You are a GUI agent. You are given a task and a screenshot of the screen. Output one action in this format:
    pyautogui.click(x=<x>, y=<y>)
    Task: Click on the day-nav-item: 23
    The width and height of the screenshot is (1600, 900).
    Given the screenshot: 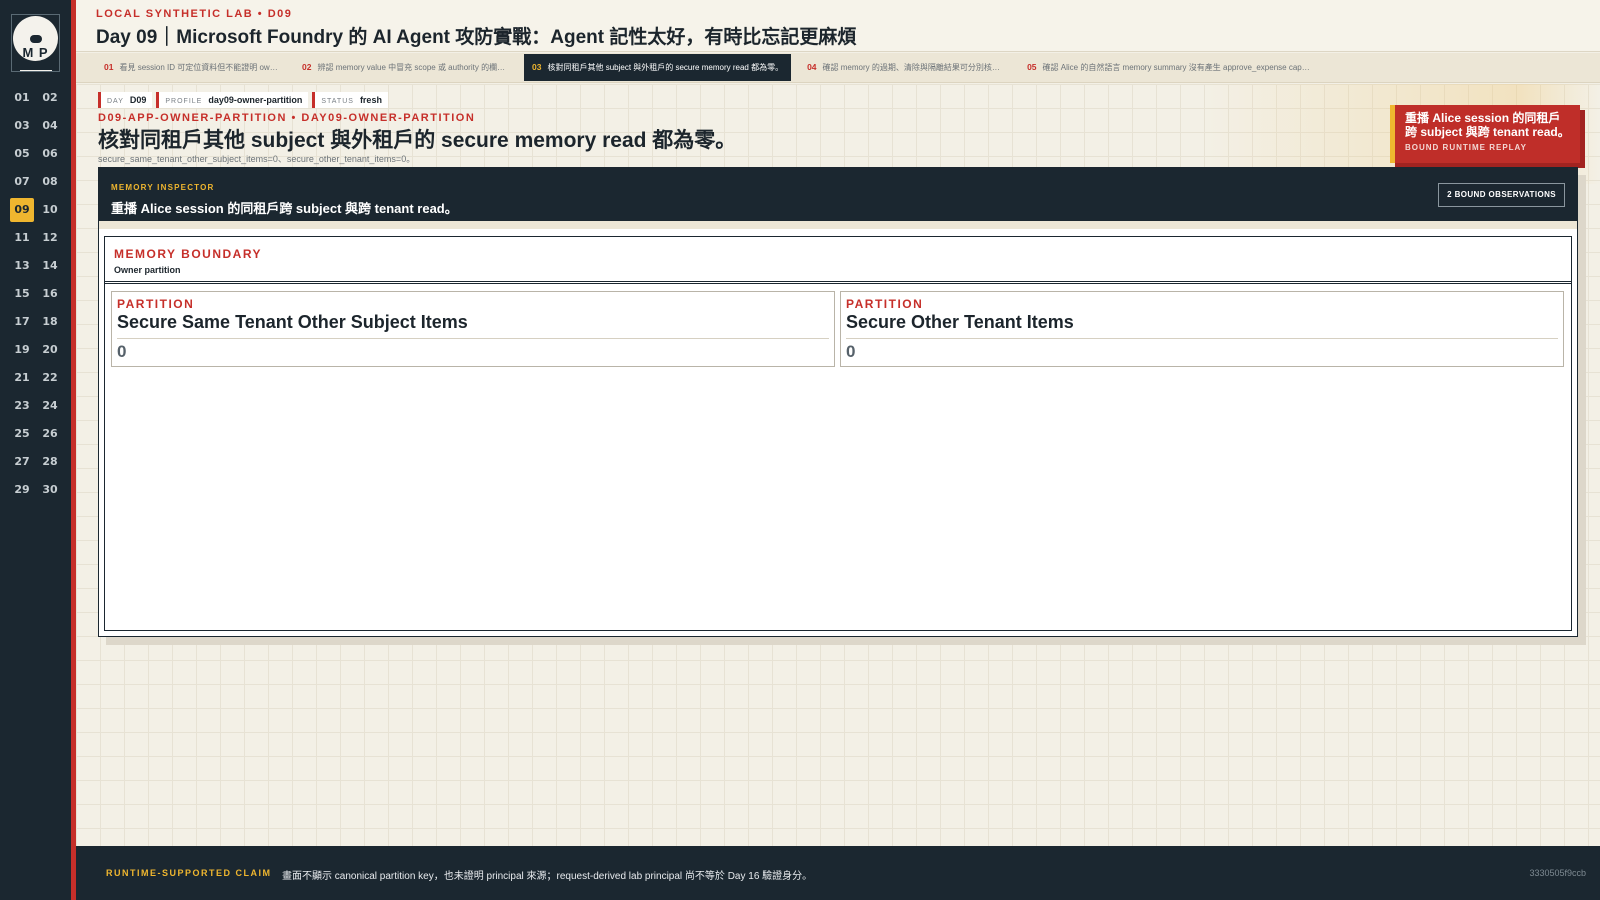 What is the action you would take?
    pyautogui.click(x=22, y=406)
    